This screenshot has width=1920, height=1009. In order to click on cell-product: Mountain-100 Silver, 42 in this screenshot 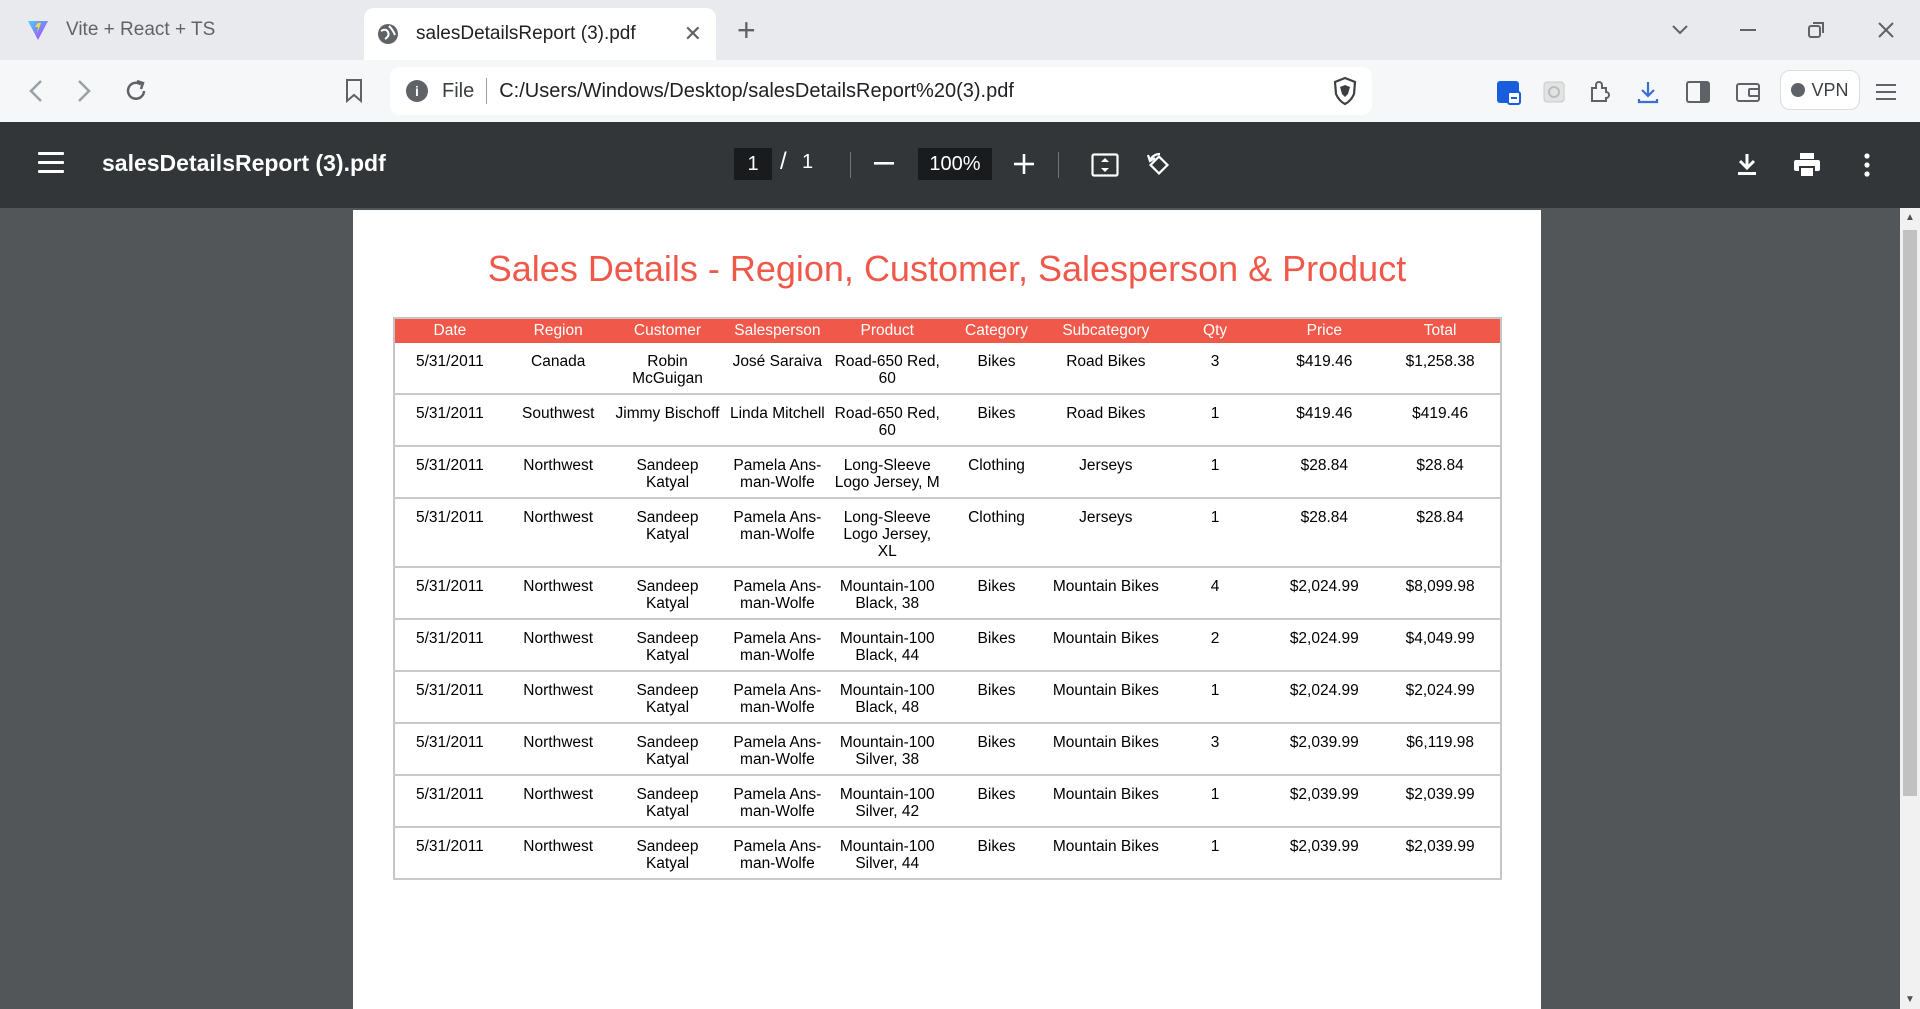, I will do `click(887, 801)`.